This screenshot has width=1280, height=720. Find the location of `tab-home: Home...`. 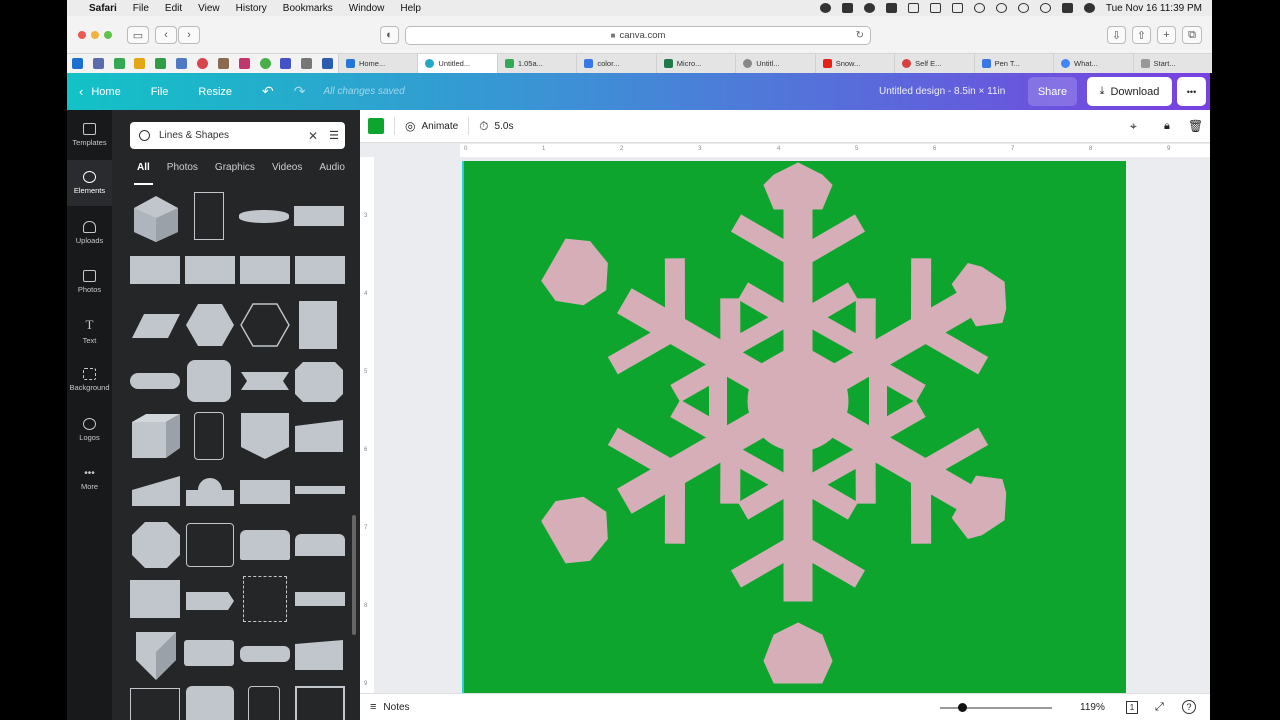

tab-home: Home... is located at coordinates (377, 63).